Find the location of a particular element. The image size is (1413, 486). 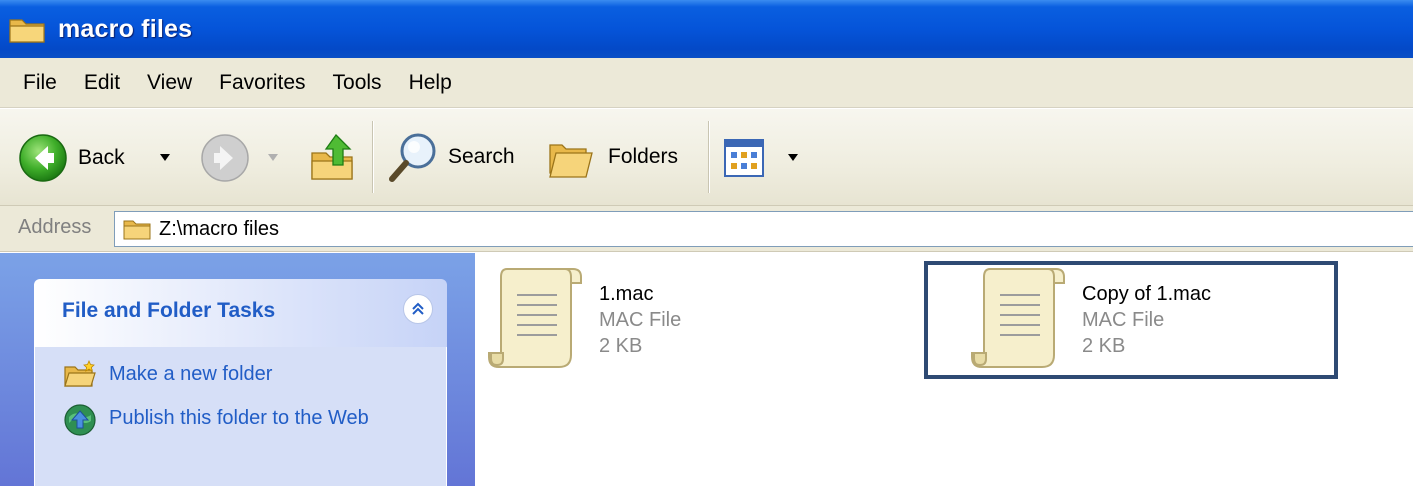

back-label: Back is located at coordinates (101, 157).